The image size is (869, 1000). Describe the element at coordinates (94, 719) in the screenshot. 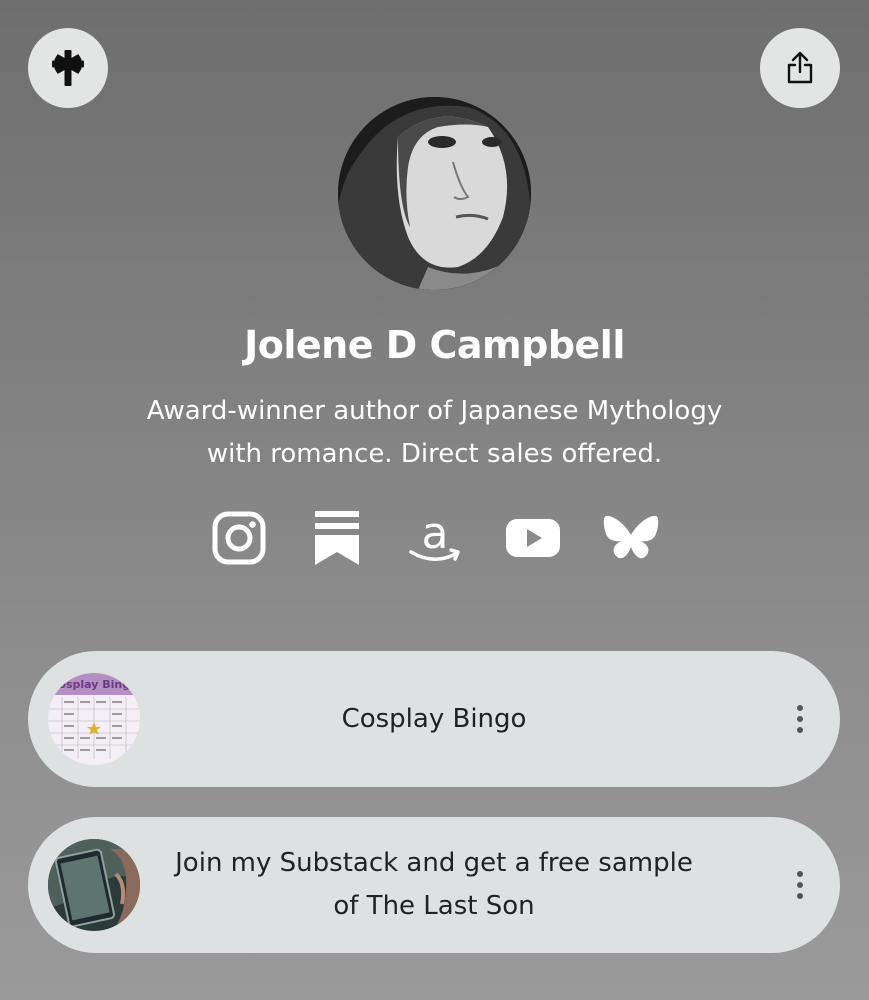

I see `link-thumbnail: Cosplay Bingo` at that location.